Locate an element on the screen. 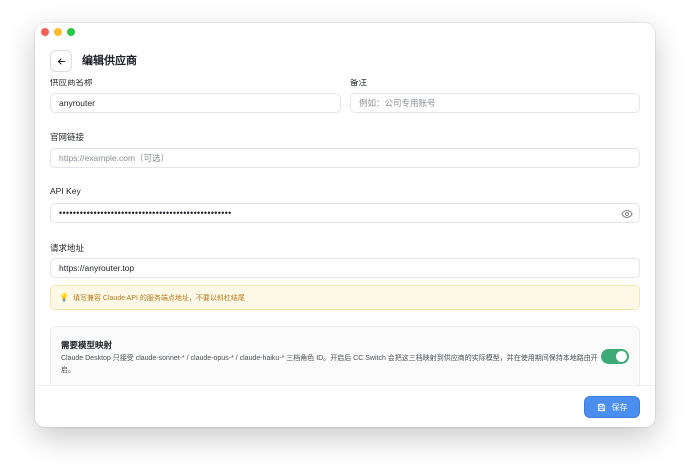  page-header: 编辑供应商 is located at coordinates (345, 61).